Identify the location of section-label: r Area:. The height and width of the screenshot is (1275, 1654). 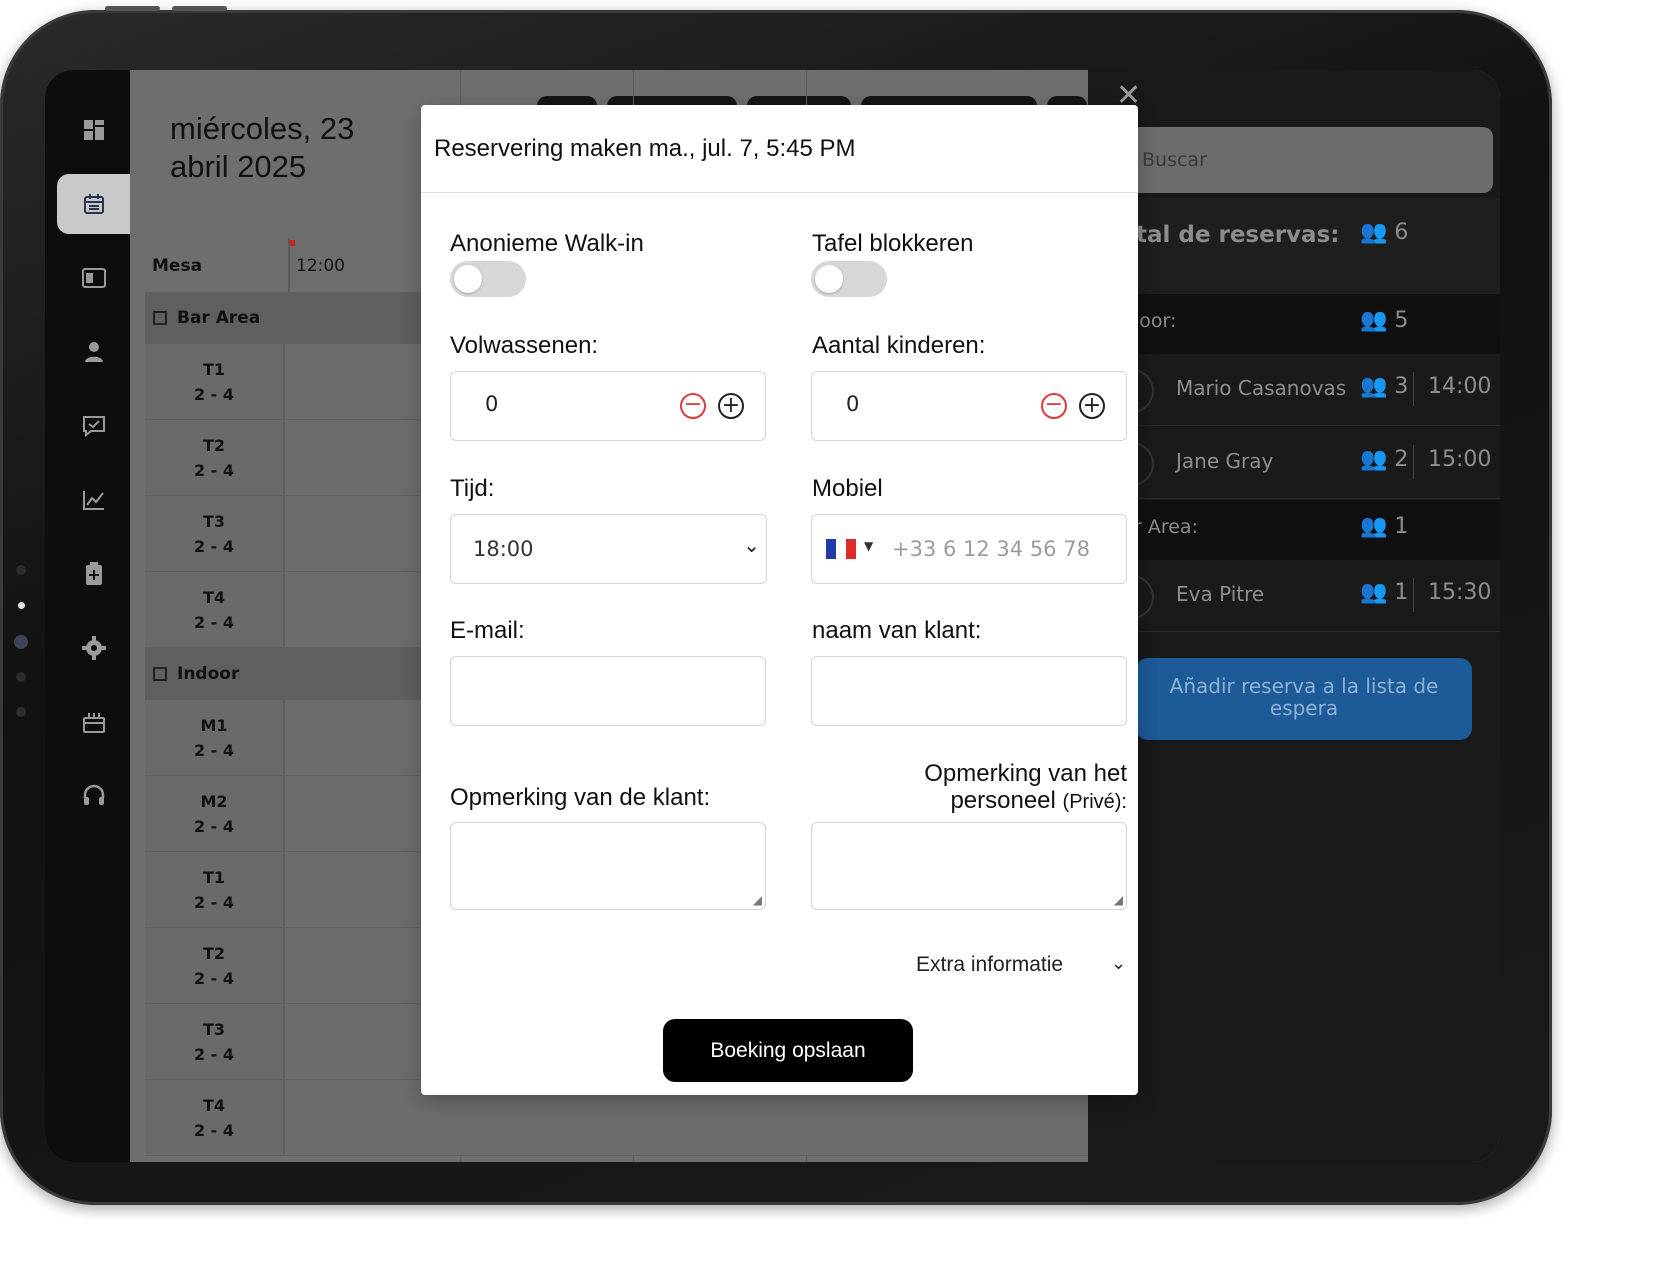
(1166, 527).